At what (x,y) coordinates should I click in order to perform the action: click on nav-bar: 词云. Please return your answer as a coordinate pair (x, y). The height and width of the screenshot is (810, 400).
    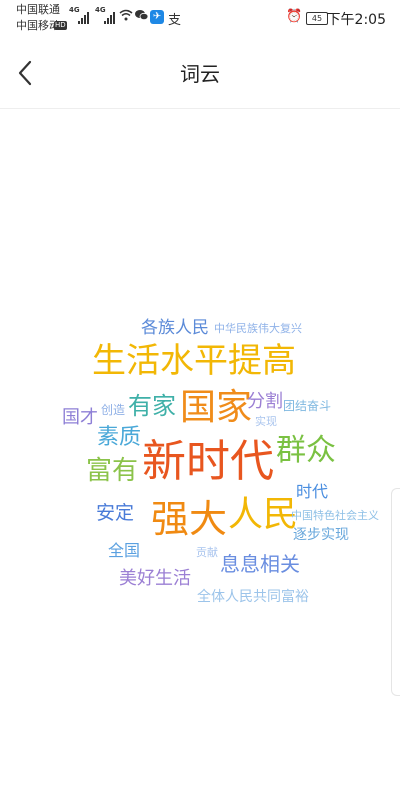
    Looking at the image, I should click on (200, 73).